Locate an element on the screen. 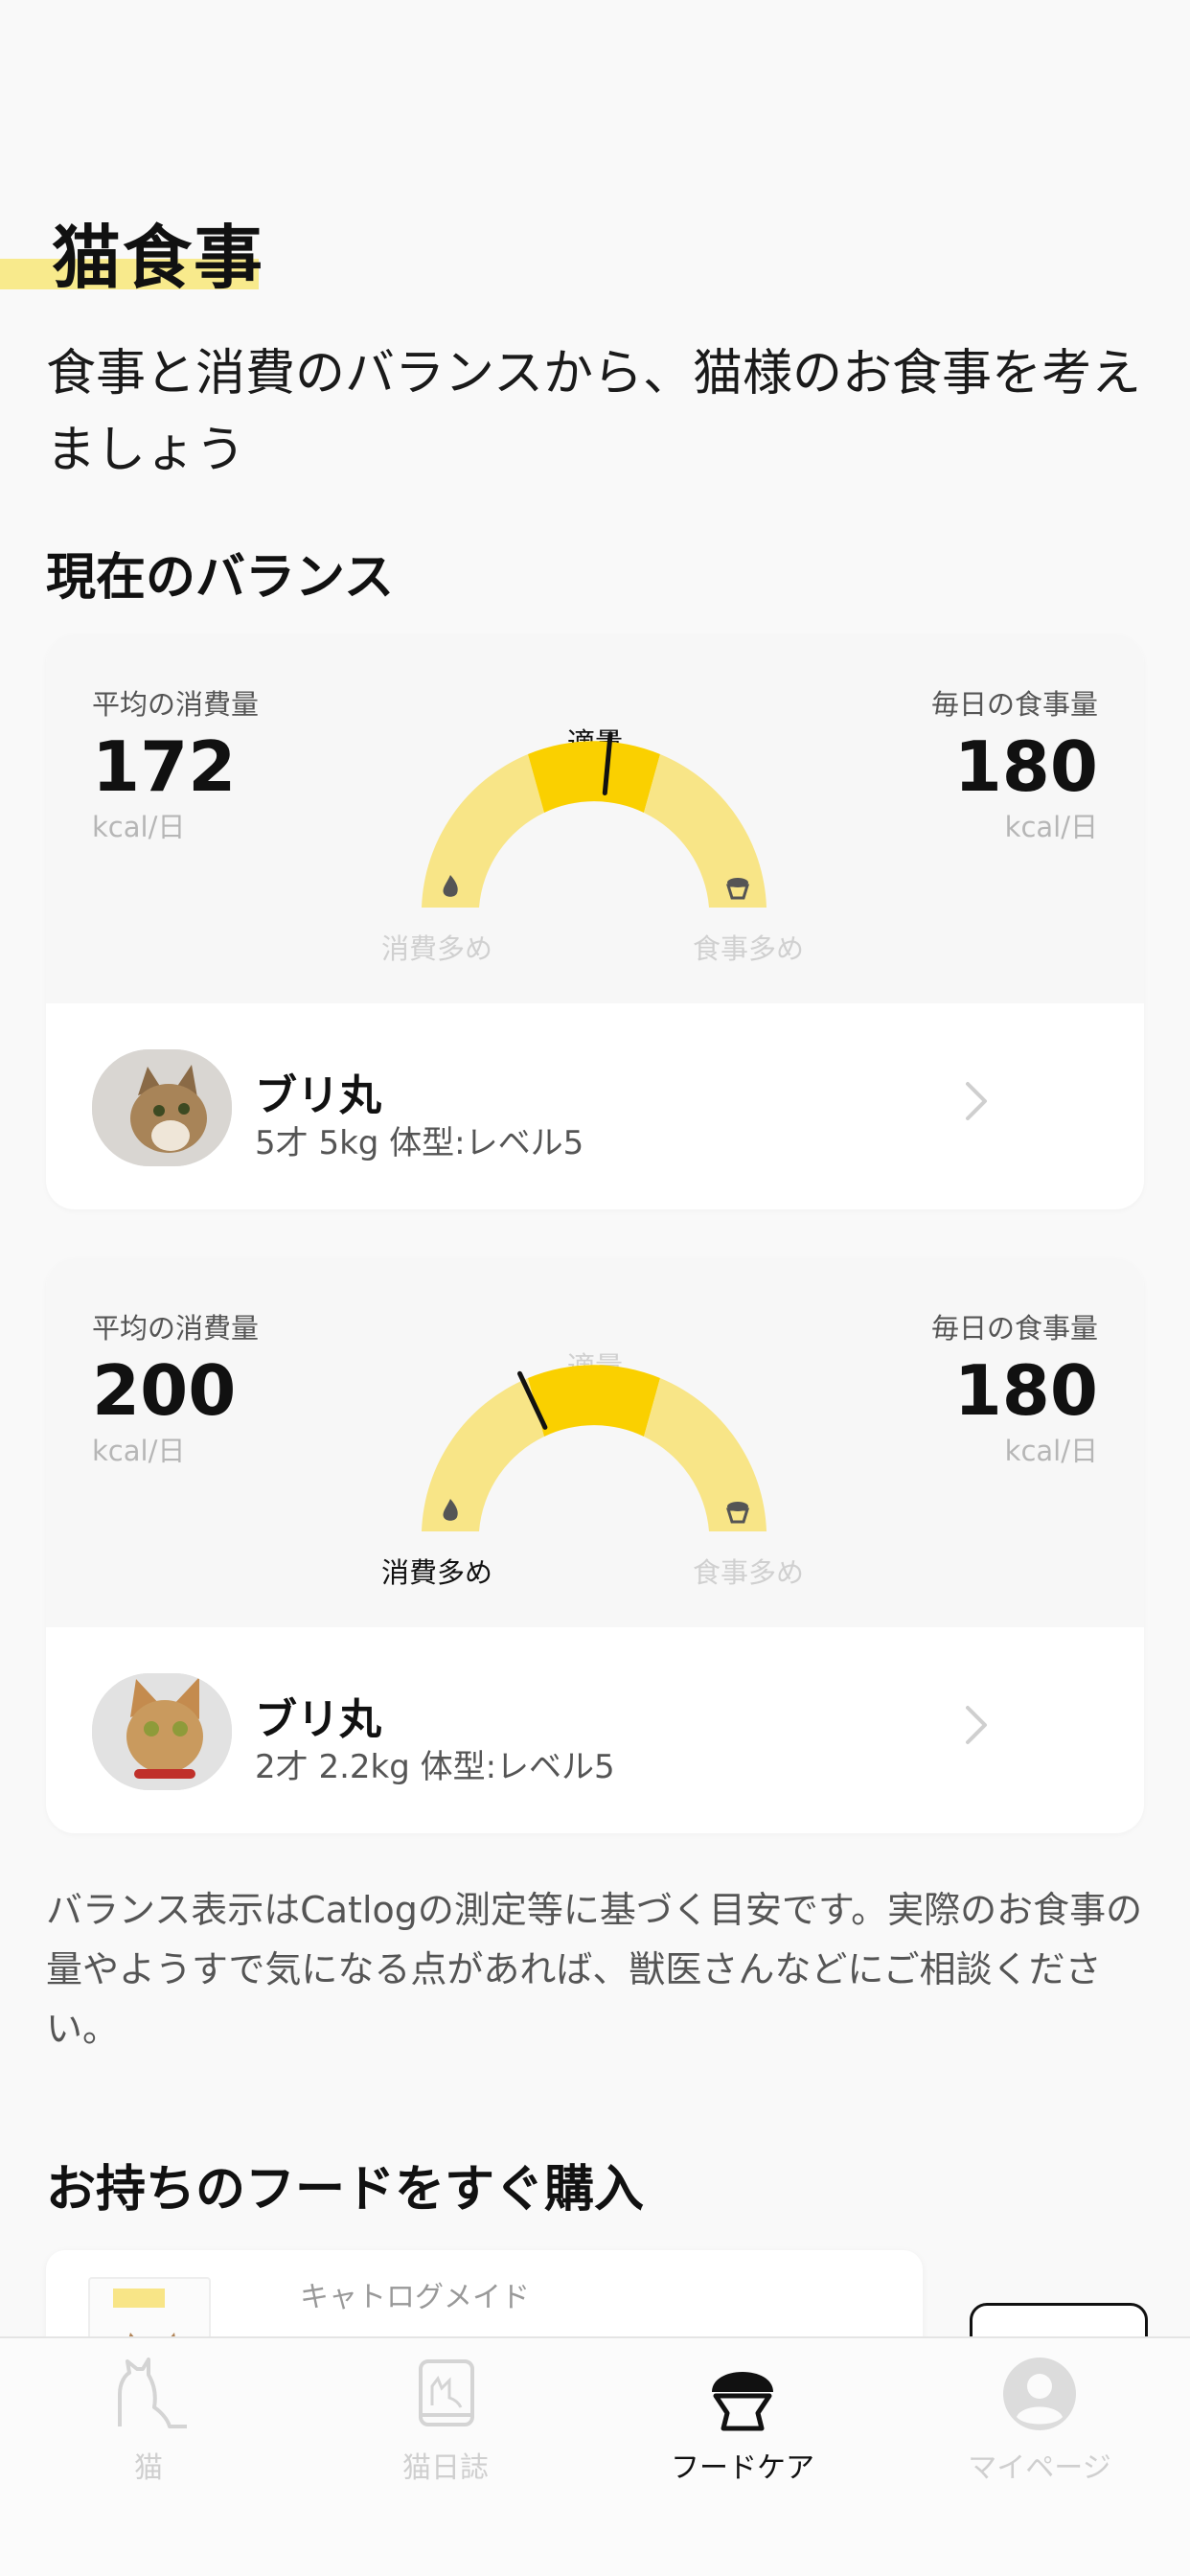 The image size is (1190, 2576). product-brand: キャトログメイド is located at coordinates (415, 2297).